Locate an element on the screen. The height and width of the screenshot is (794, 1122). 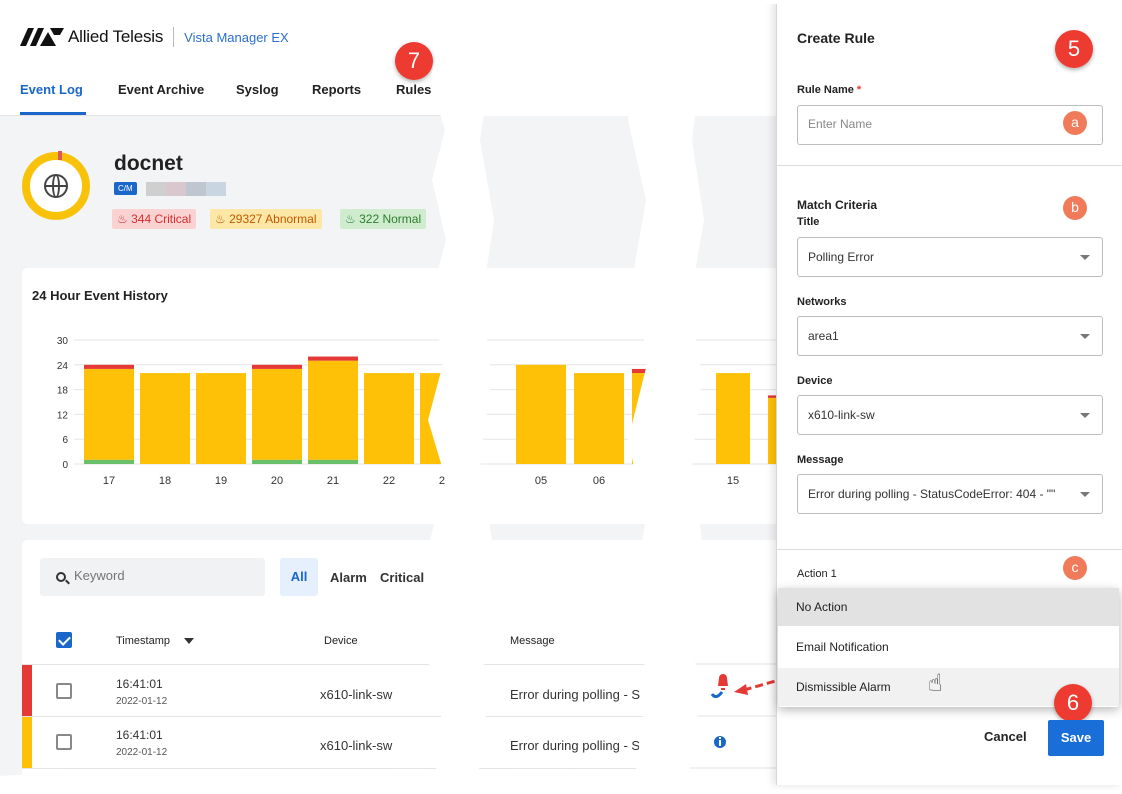
tab-rules: Rules is located at coordinates (413, 89).